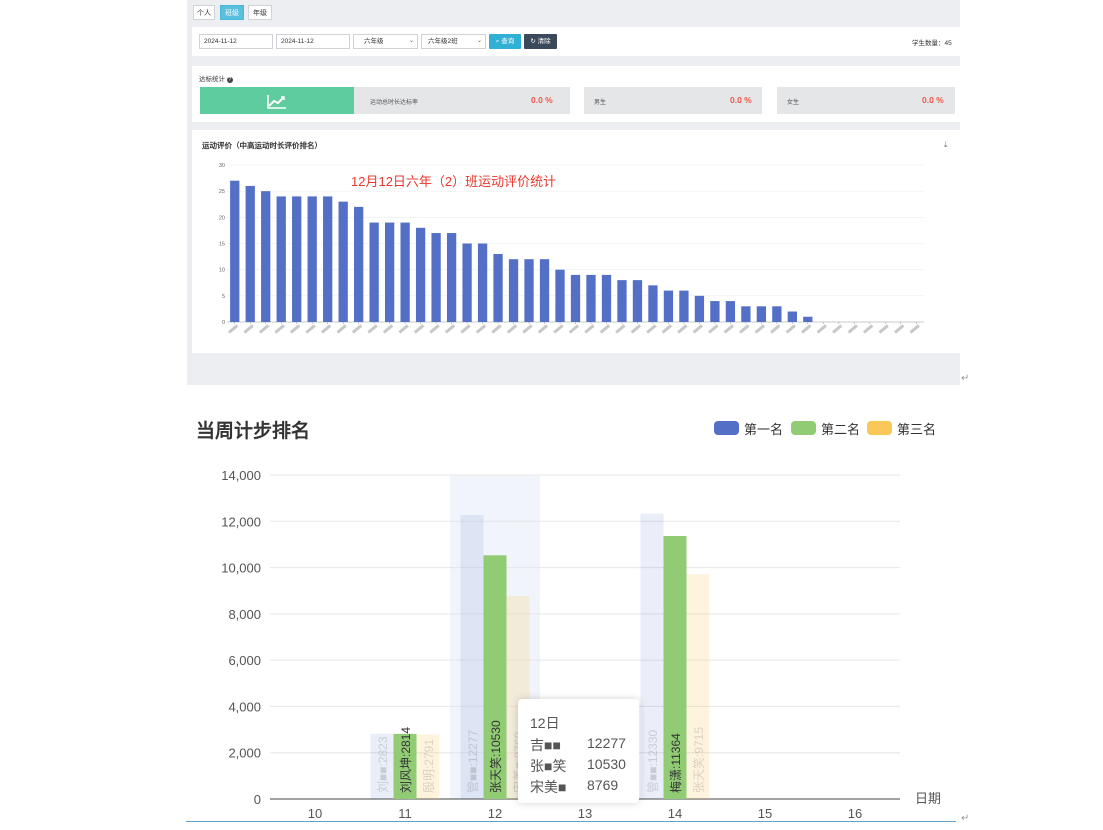 This screenshot has width=1103, height=830. I want to click on bar-label: 张天笑:9715, so click(698, 760).